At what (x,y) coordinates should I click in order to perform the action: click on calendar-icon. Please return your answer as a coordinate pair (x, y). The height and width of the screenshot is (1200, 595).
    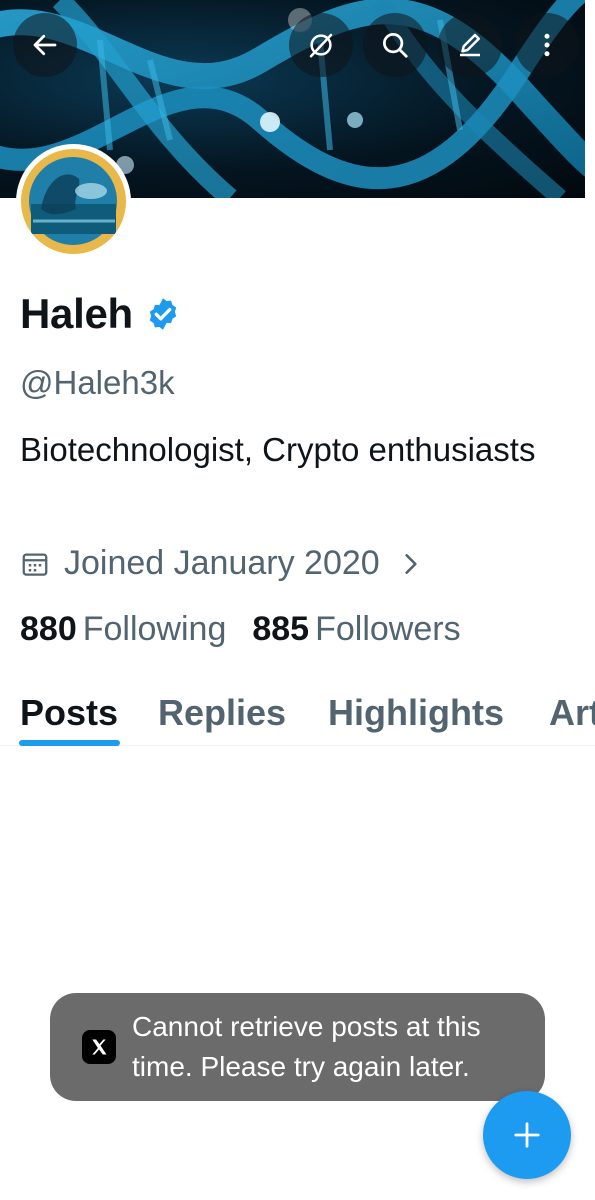
    Looking at the image, I should click on (35, 564).